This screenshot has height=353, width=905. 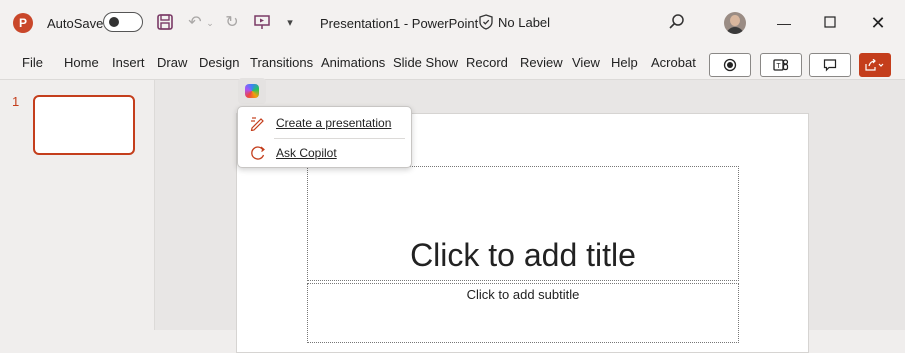 I want to click on svg-text: T, so click(x=778, y=66).